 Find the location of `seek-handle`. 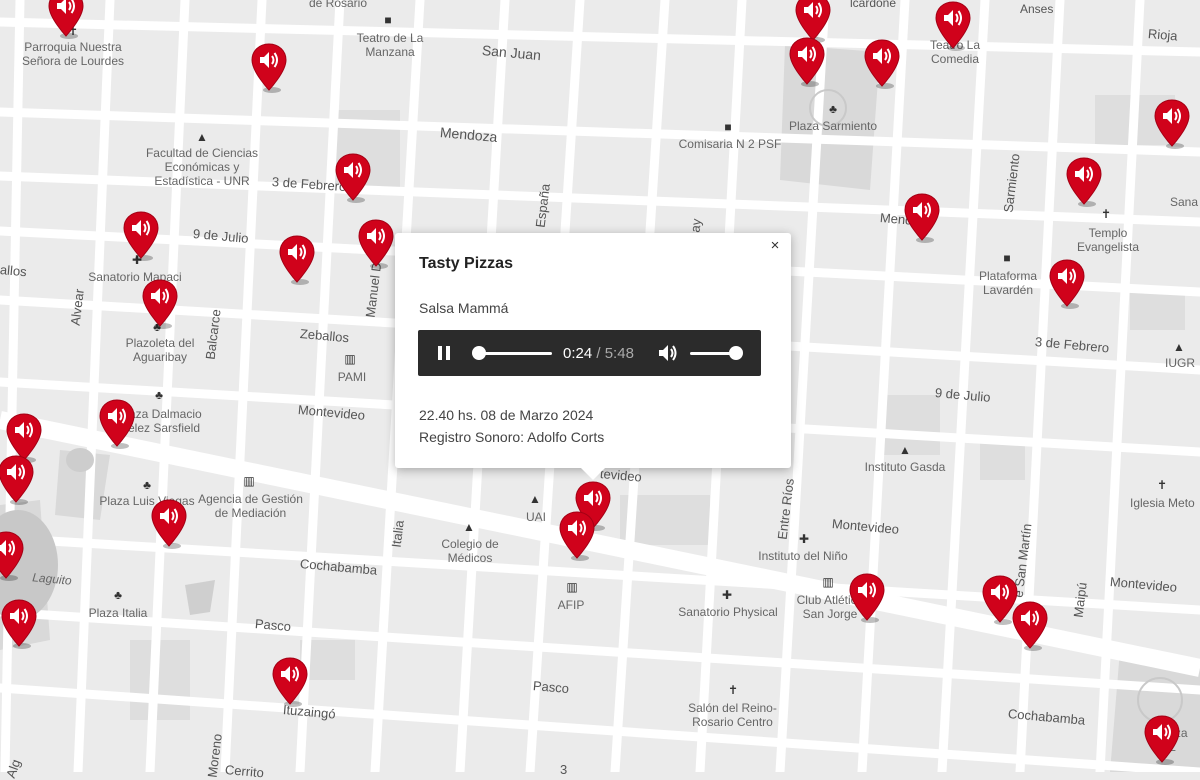

seek-handle is located at coordinates (479, 353).